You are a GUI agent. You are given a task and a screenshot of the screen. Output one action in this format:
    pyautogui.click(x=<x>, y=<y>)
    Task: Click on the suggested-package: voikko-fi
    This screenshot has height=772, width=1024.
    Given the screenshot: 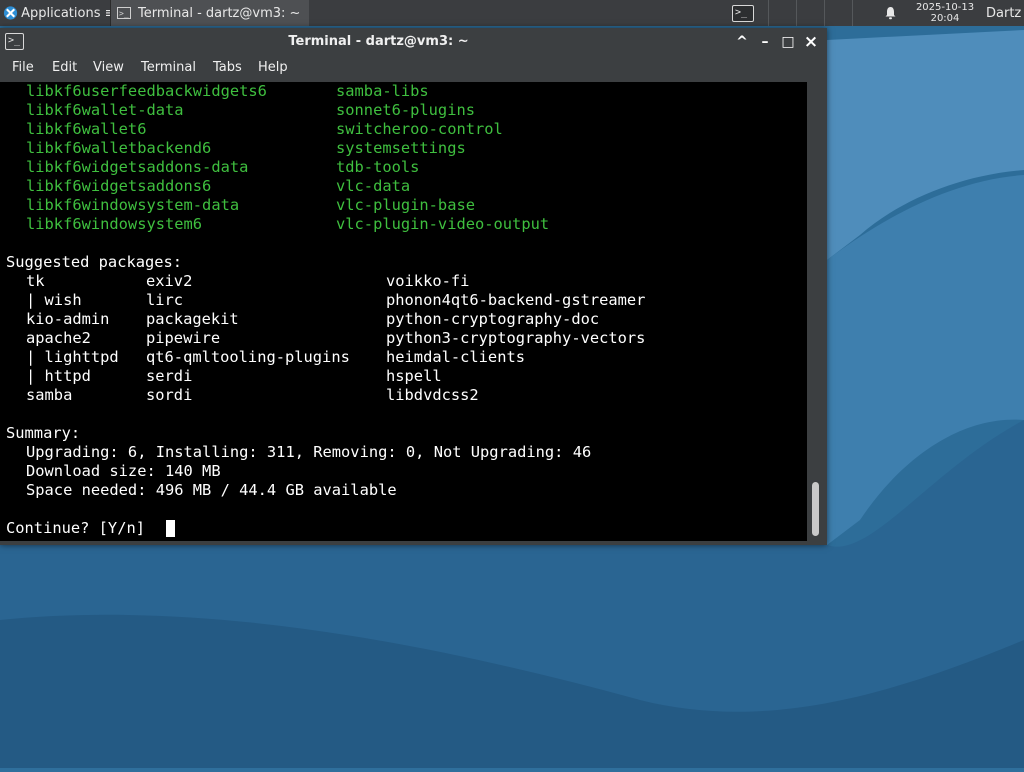 What is the action you would take?
    pyautogui.click(x=428, y=281)
    